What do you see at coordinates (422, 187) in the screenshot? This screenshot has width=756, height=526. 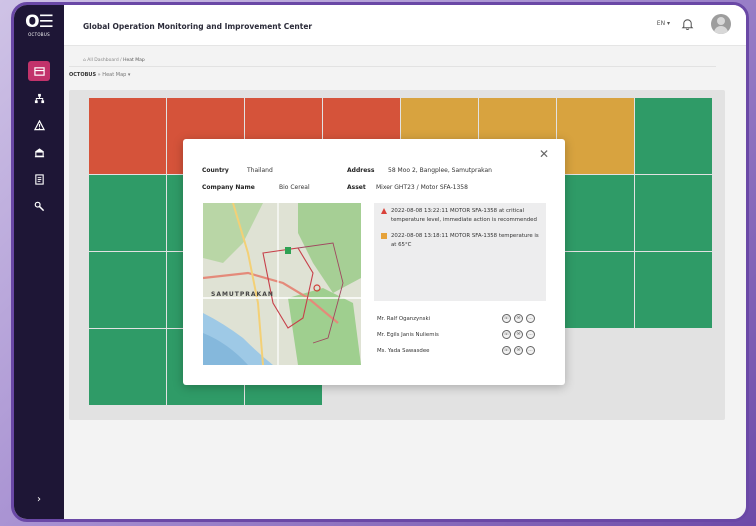 I see `asset-value: Mixer GHT23 / Motor SFA-1358` at bounding box center [422, 187].